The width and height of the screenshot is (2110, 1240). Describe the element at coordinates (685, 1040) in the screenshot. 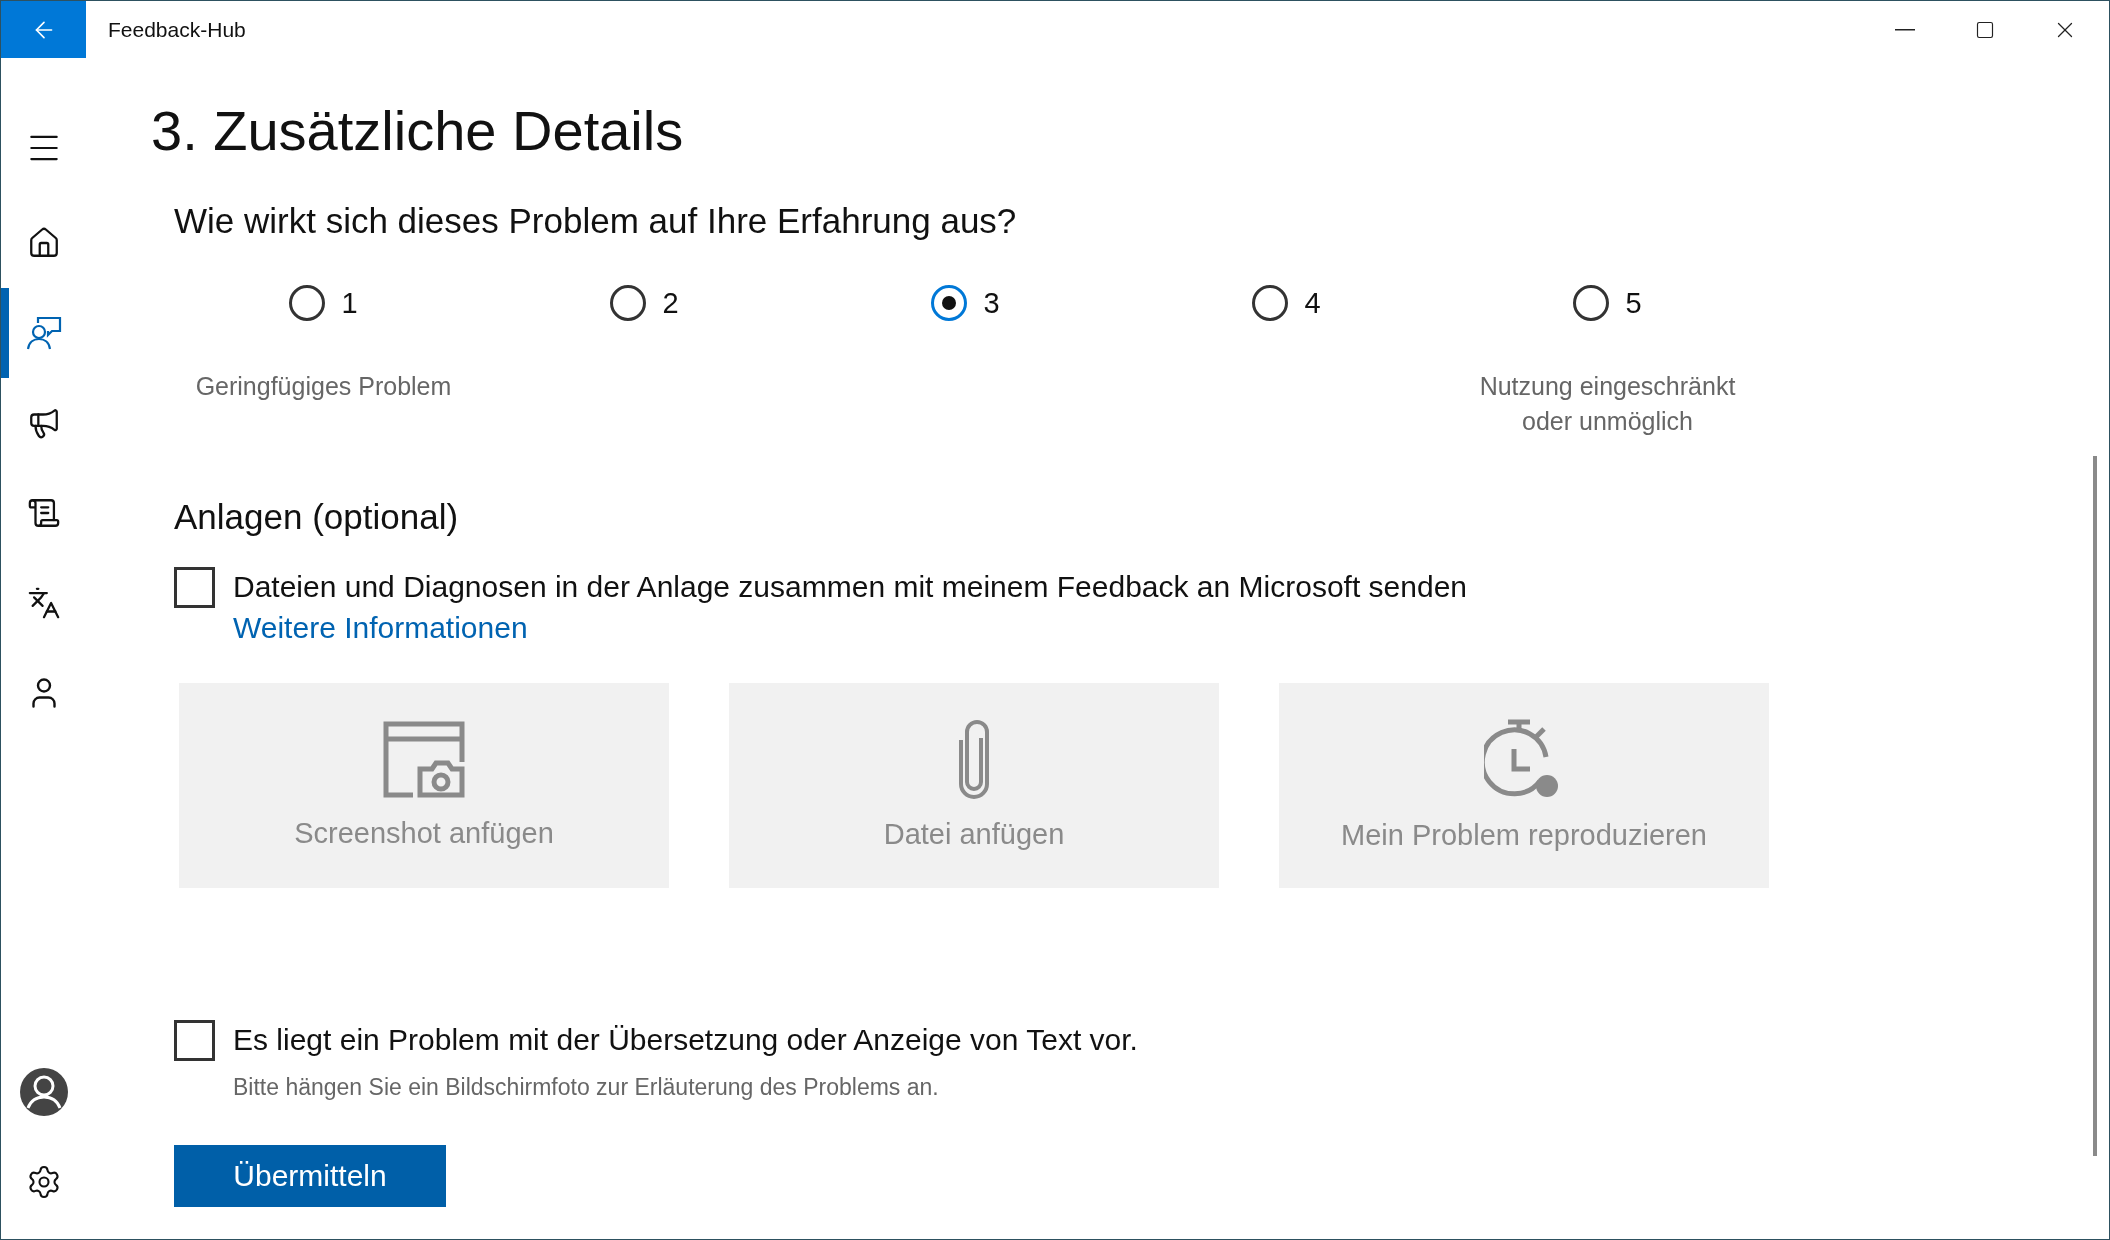

I see `checkbox-label: Es liegt ein Problem mit der Übersetzung oder Anzeige von Text vor.` at that location.